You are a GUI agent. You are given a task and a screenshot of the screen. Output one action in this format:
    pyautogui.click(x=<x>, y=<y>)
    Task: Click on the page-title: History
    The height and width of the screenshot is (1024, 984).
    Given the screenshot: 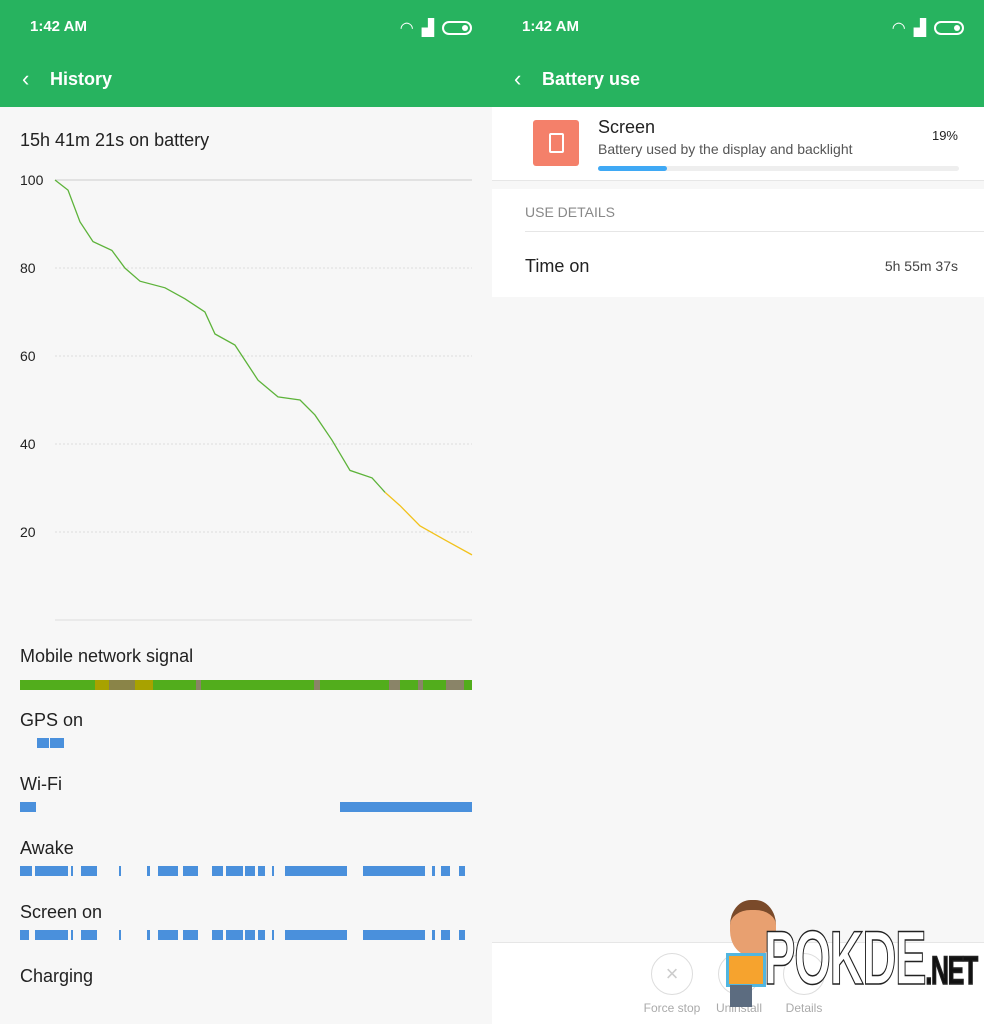 What is the action you would take?
    pyautogui.click(x=81, y=79)
    